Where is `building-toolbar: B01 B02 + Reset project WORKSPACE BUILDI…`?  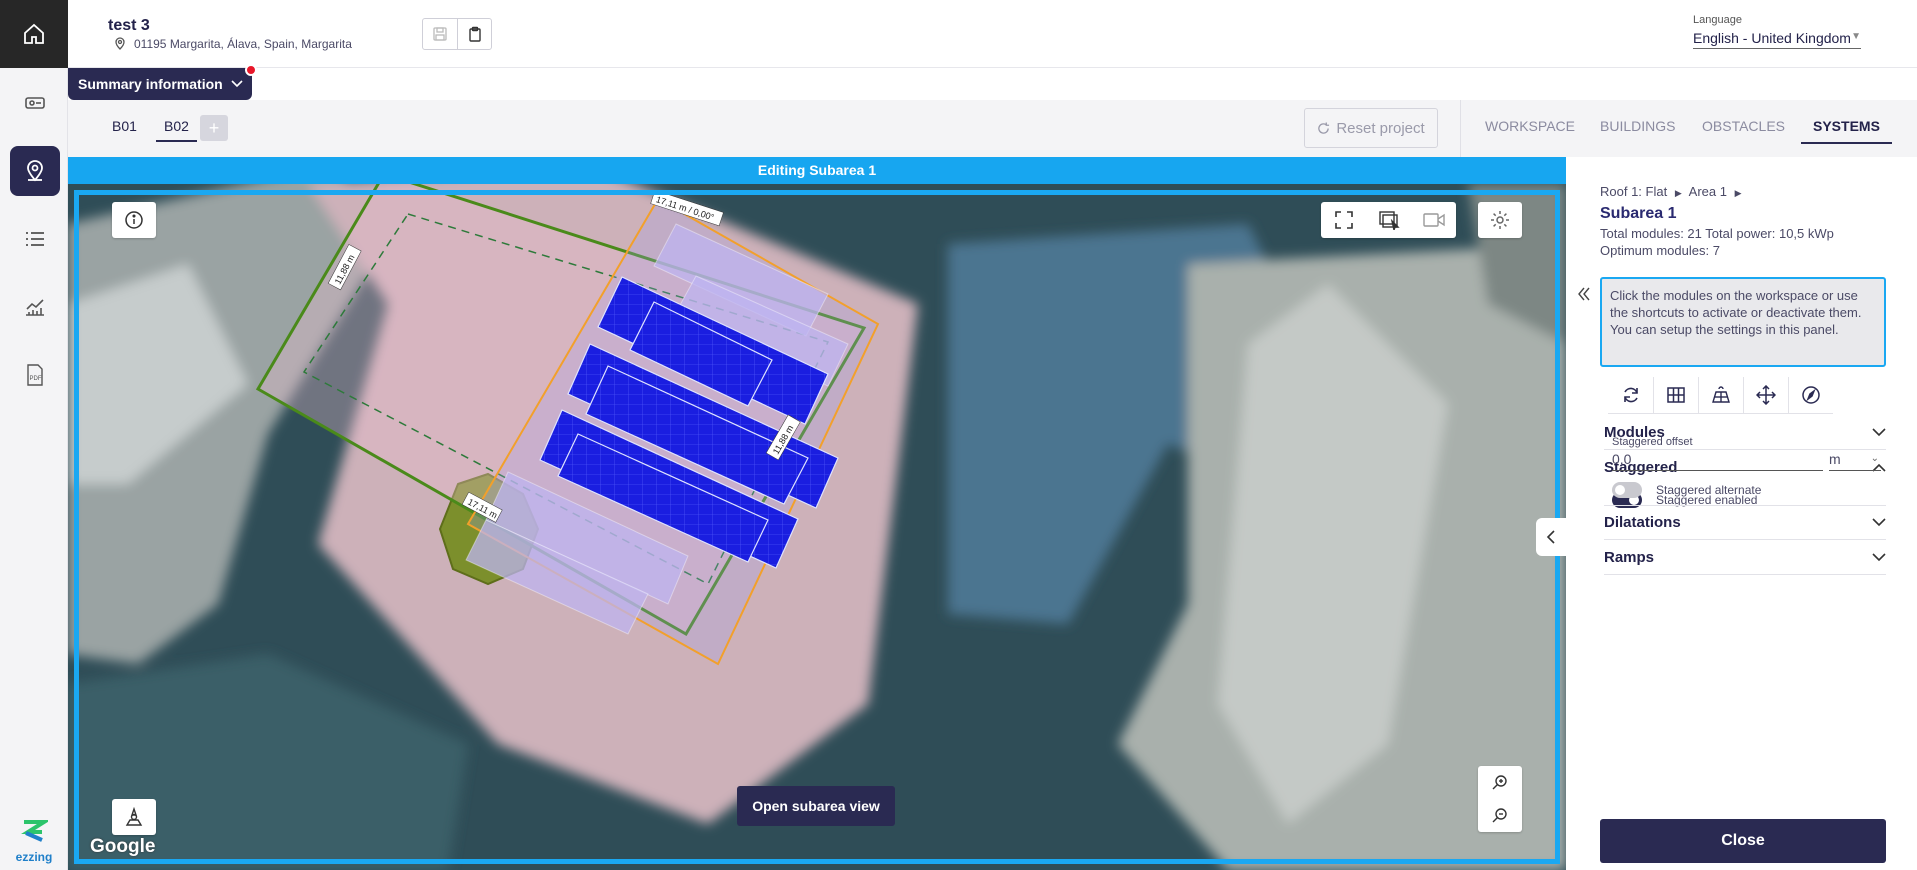
building-toolbar: B01 B02 + Reset project WORKSPACE BUILDI… is located at coordinates (992, 128).